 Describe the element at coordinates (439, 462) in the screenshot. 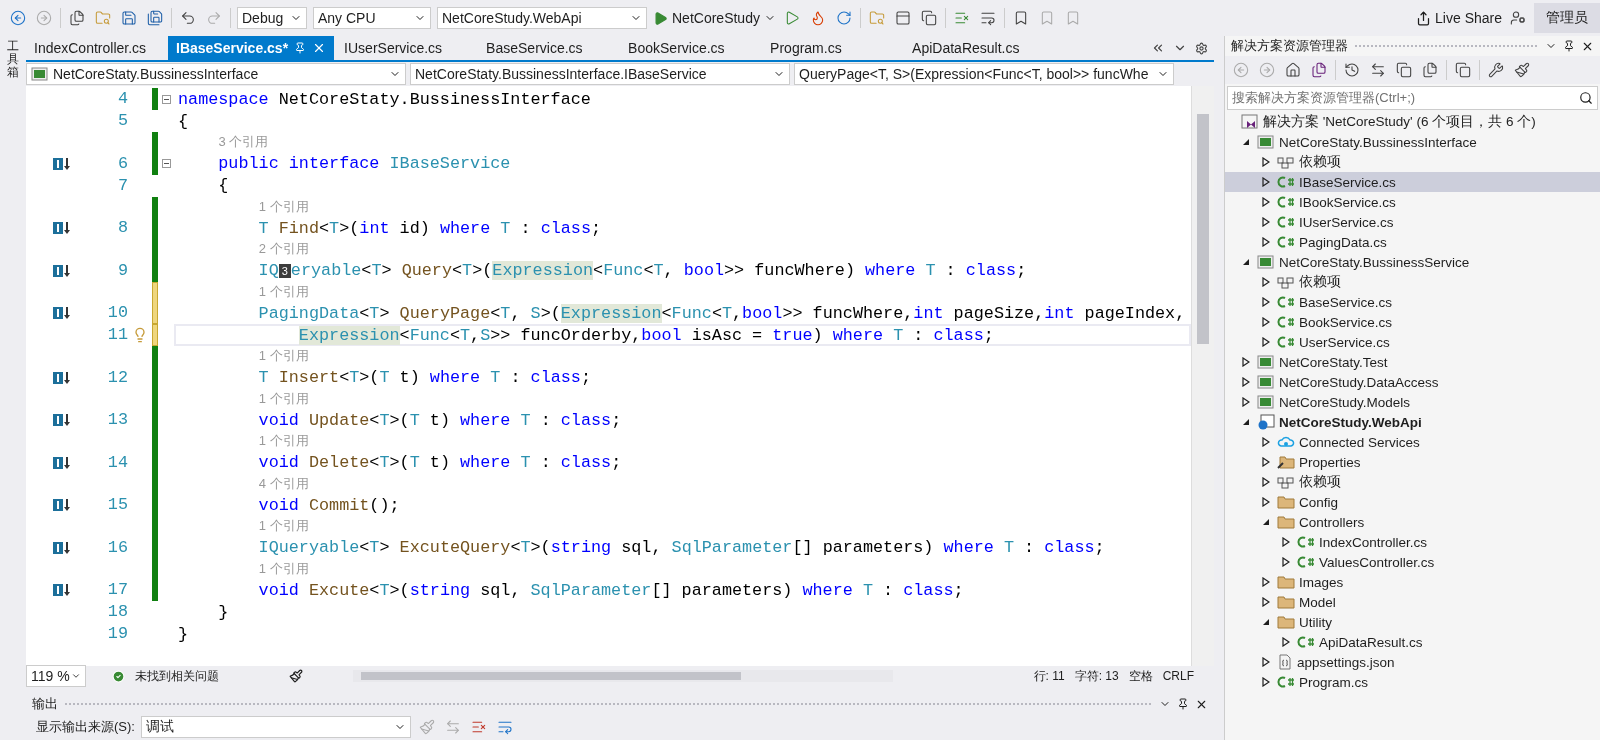

I see `code-line: void Delete<T>(T t) where T : class;` at that location.